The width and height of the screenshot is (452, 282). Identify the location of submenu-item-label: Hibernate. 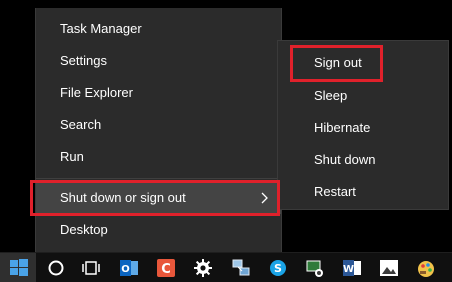
(342, 127).